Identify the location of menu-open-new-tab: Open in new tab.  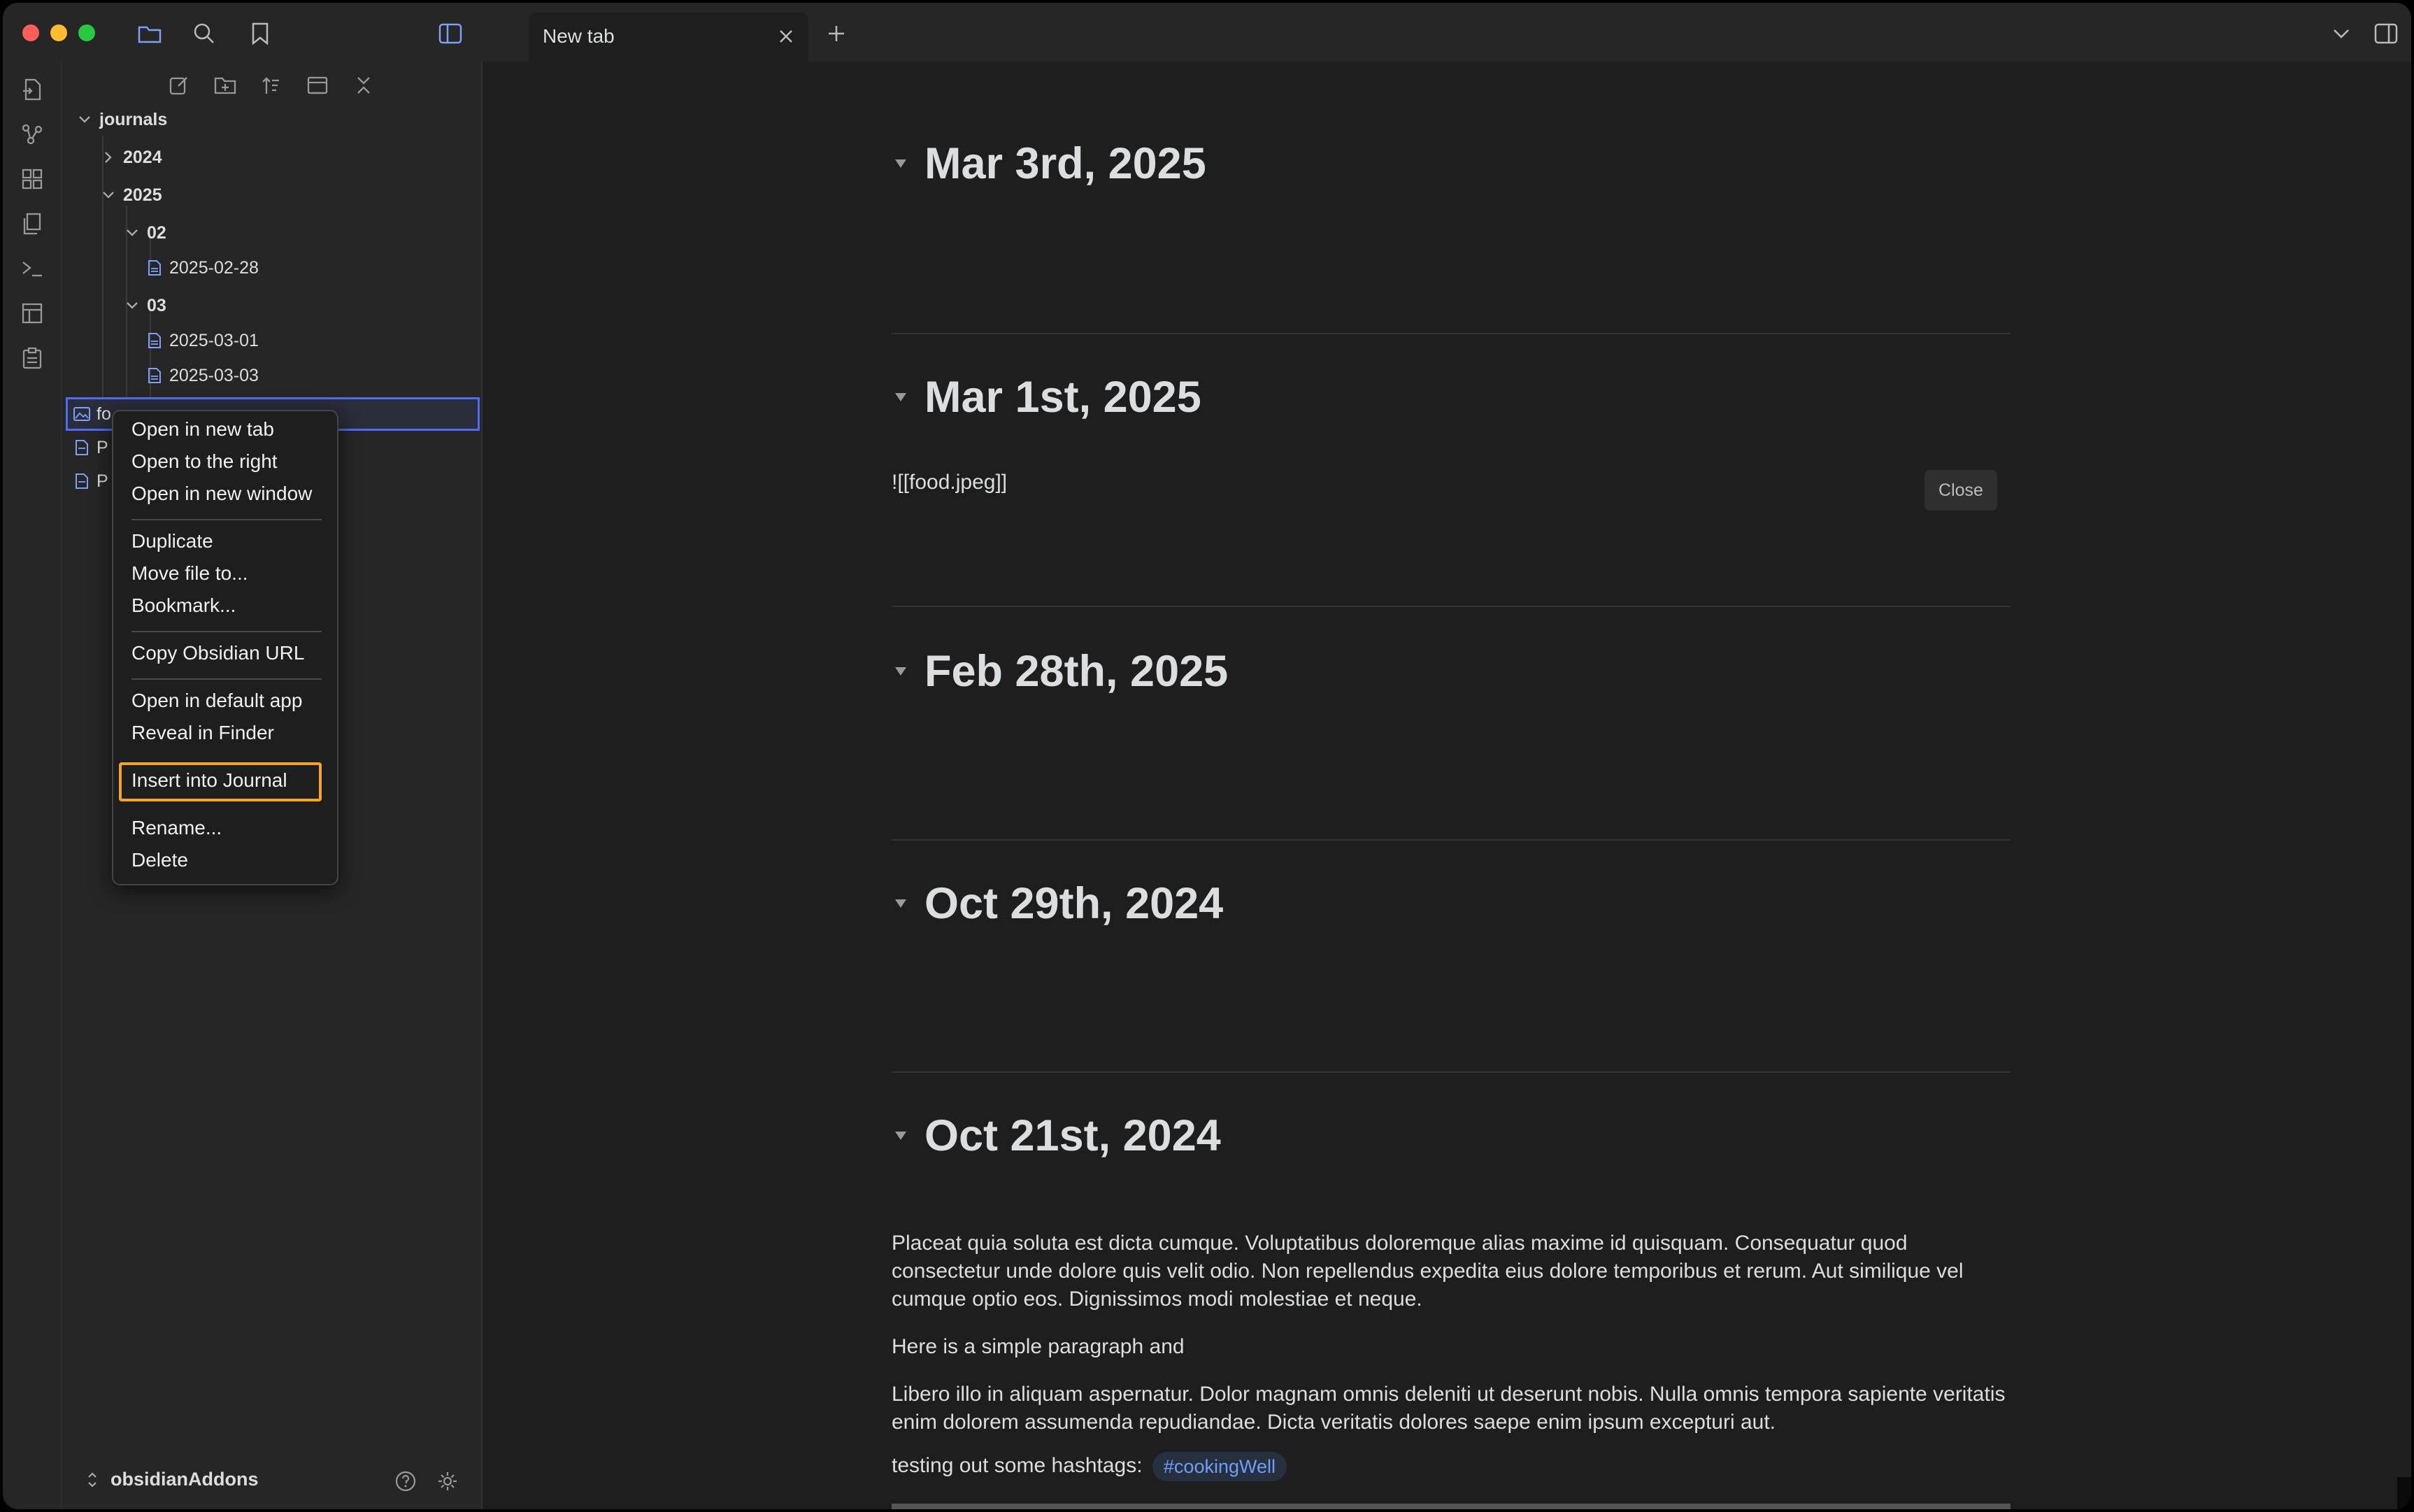
(202, 429).